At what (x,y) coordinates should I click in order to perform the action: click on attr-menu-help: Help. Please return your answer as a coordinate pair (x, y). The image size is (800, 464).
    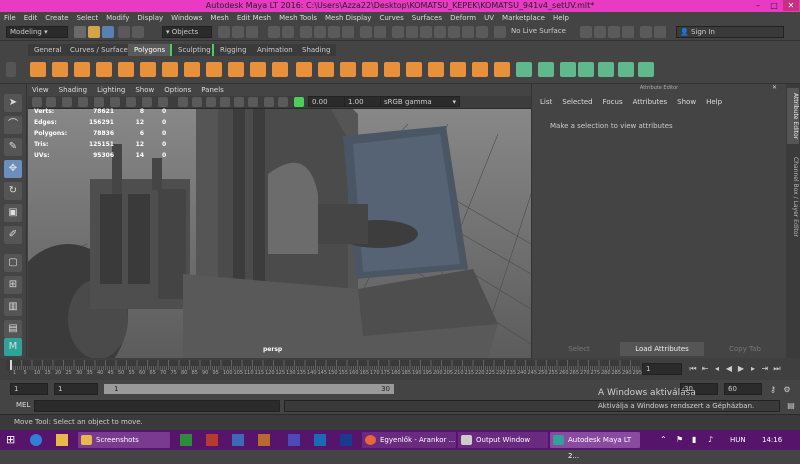
    Looking at the image, I should click on (714, 102).